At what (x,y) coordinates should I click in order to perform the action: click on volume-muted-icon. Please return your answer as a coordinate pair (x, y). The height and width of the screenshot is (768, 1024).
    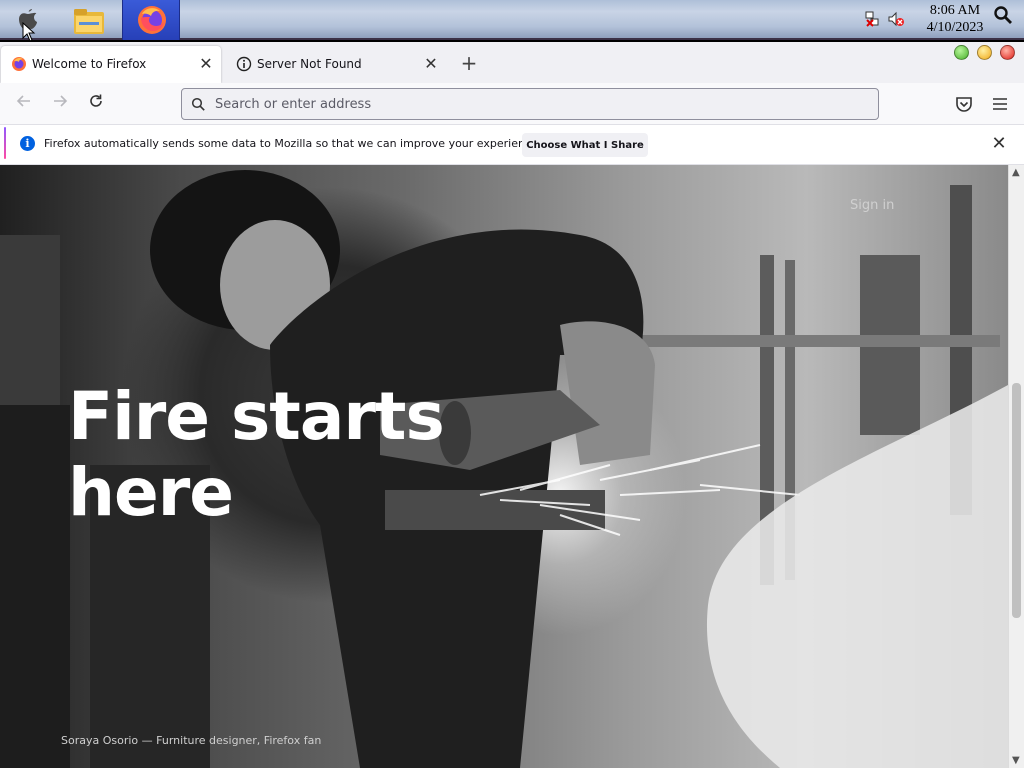
    Looking at the image, I should click on (896, 19).